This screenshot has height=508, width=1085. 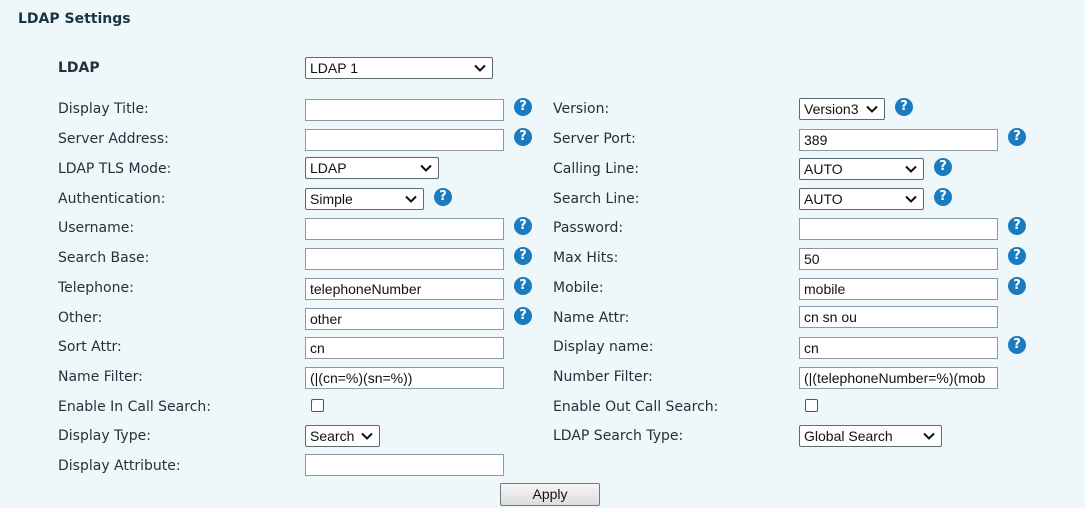 What do you see at coordinates (399, 68) in the screenshot?
I see `ldap-select: LDAP 1` at bounding box center [399, 68].